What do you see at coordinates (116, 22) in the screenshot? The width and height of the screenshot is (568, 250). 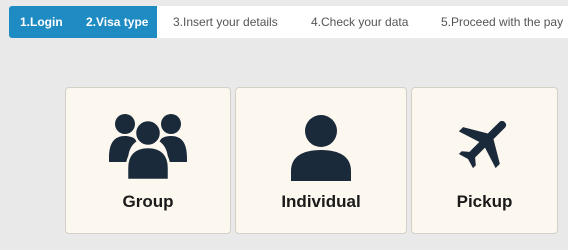 I see `step-visa-type: 2.Visa type` at bounding box center [116, 22].